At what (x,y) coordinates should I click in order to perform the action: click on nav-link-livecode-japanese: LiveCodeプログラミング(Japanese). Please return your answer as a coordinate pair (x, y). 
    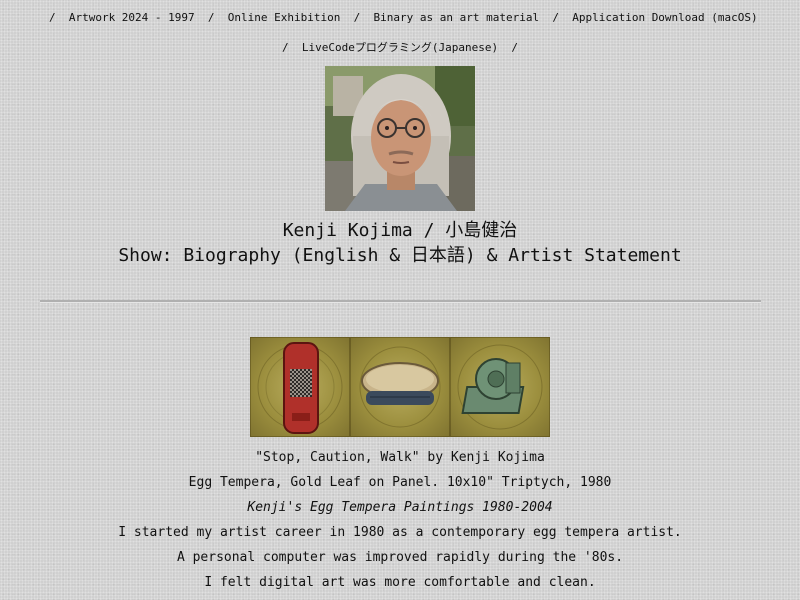
    Looking at the image, I should click on (400, 47).